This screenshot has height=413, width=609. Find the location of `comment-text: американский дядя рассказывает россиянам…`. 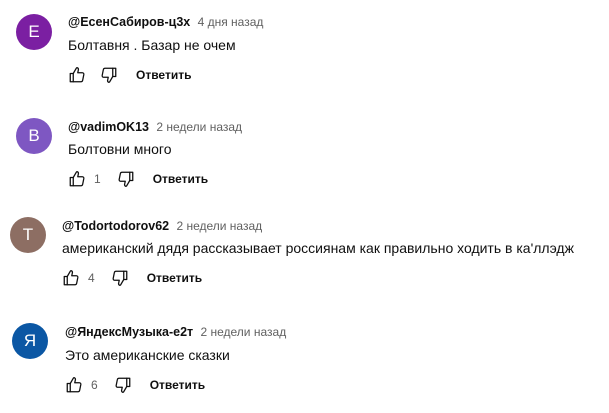

comment-text: американский дядя рассказывает россиянам… is located at coordinates (318, 248).